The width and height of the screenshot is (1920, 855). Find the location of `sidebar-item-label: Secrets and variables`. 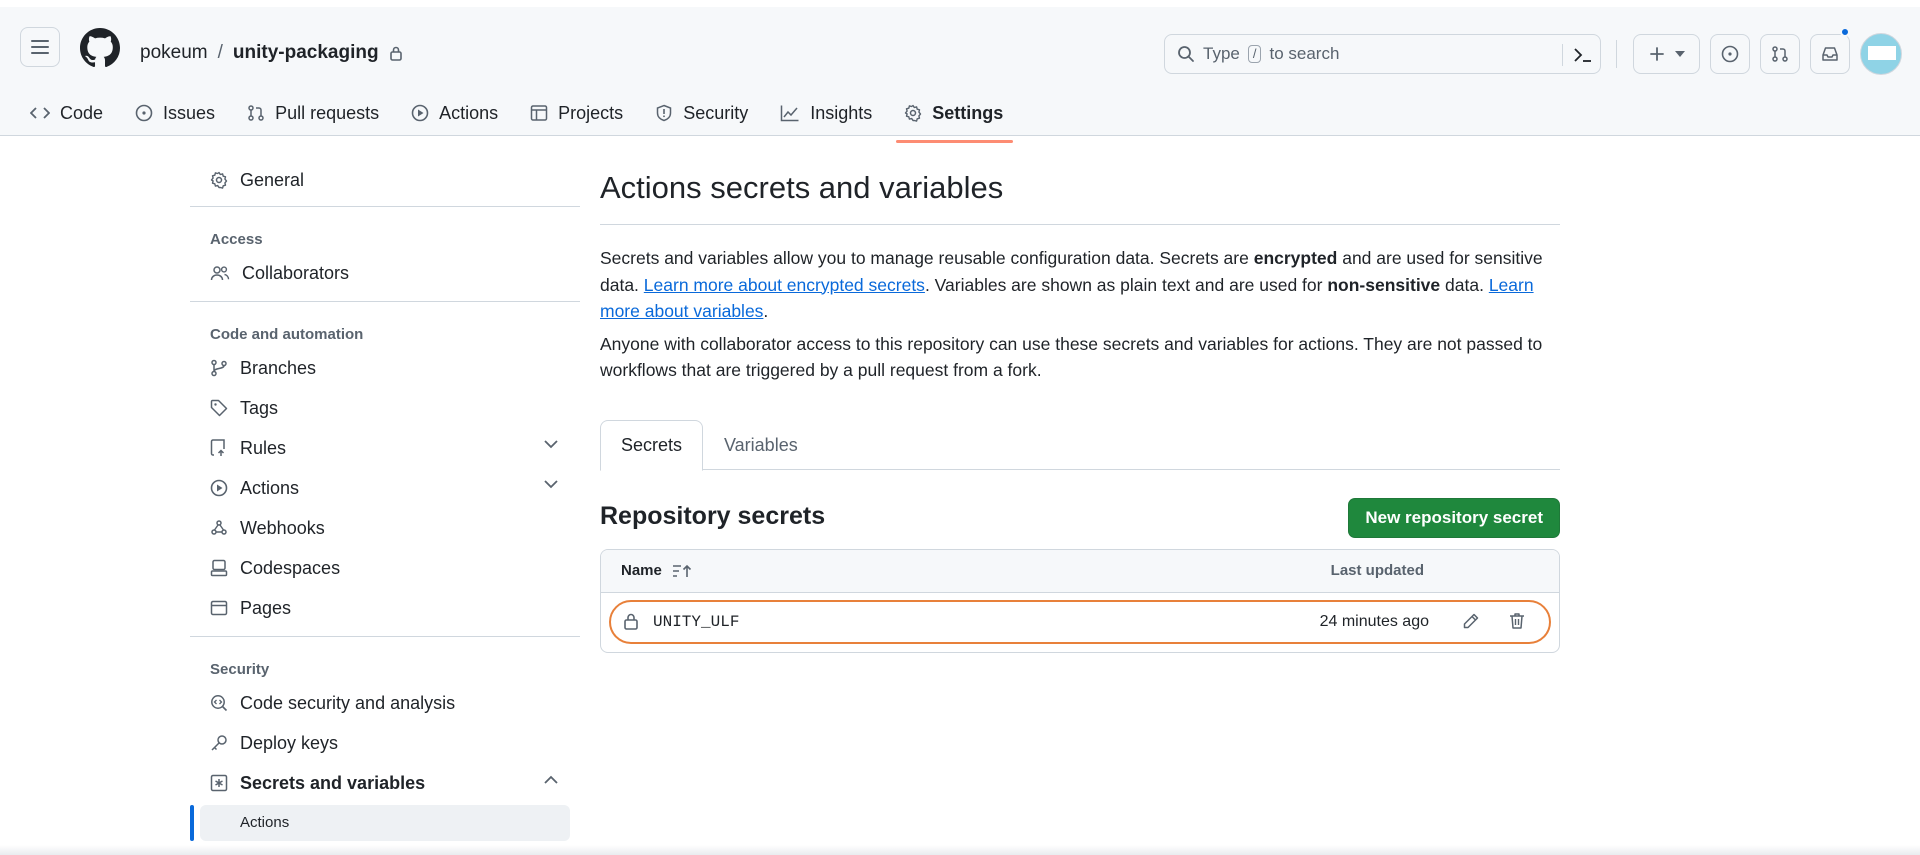

sidebar-item-label: Secrets and variables is located at coordinates (333, 782).